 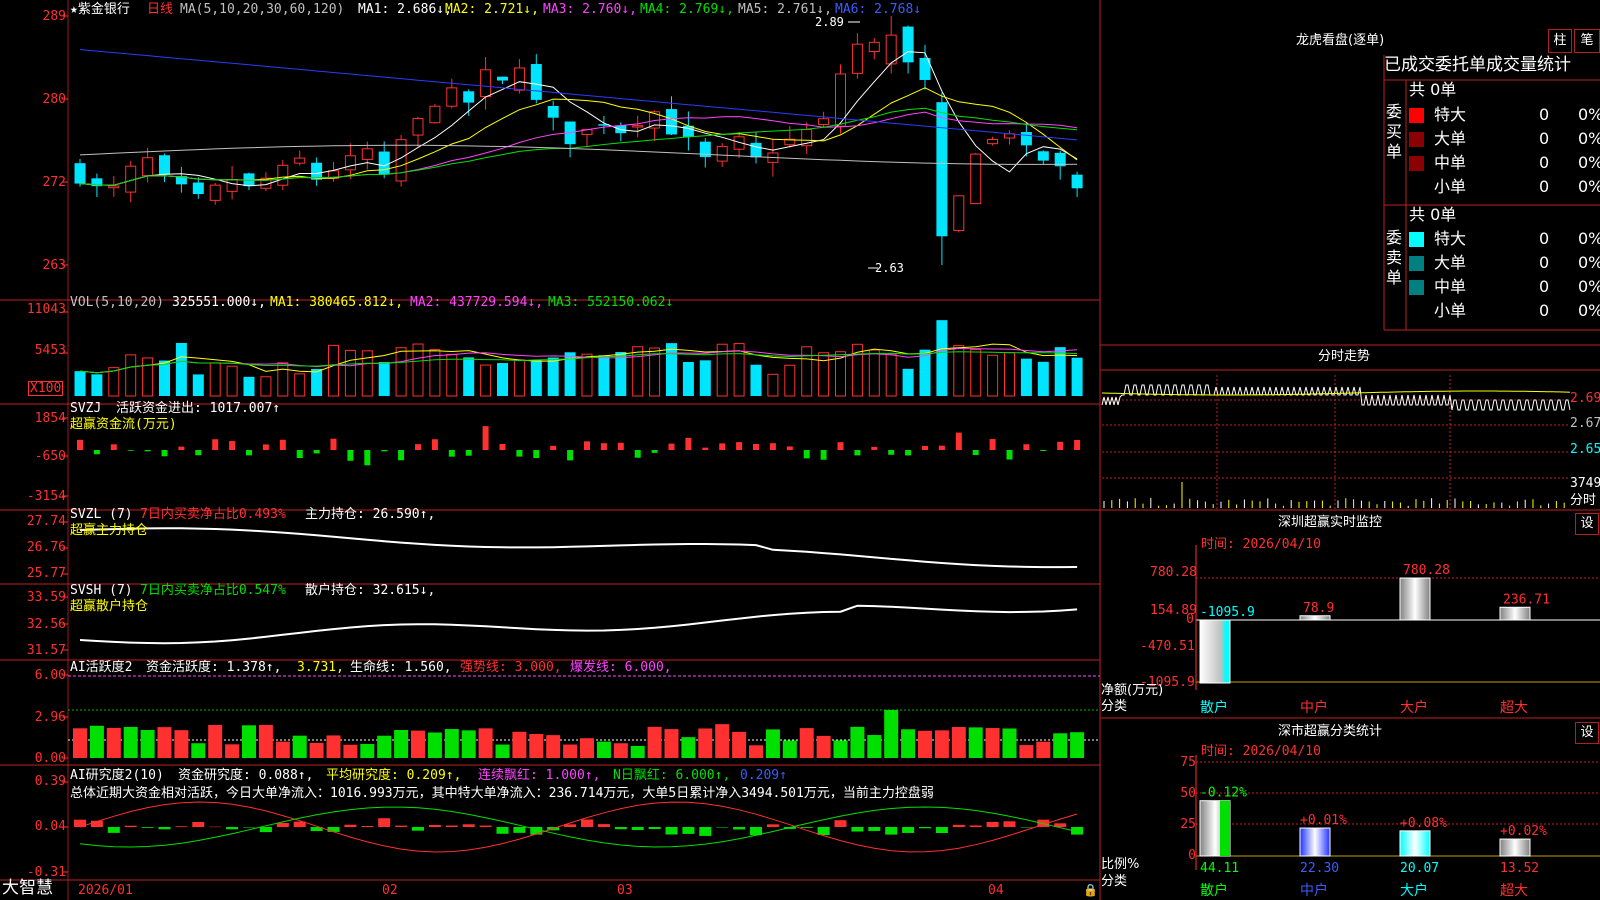 I want to click on buy-xl-swatch, so click(x=1416, y=115).